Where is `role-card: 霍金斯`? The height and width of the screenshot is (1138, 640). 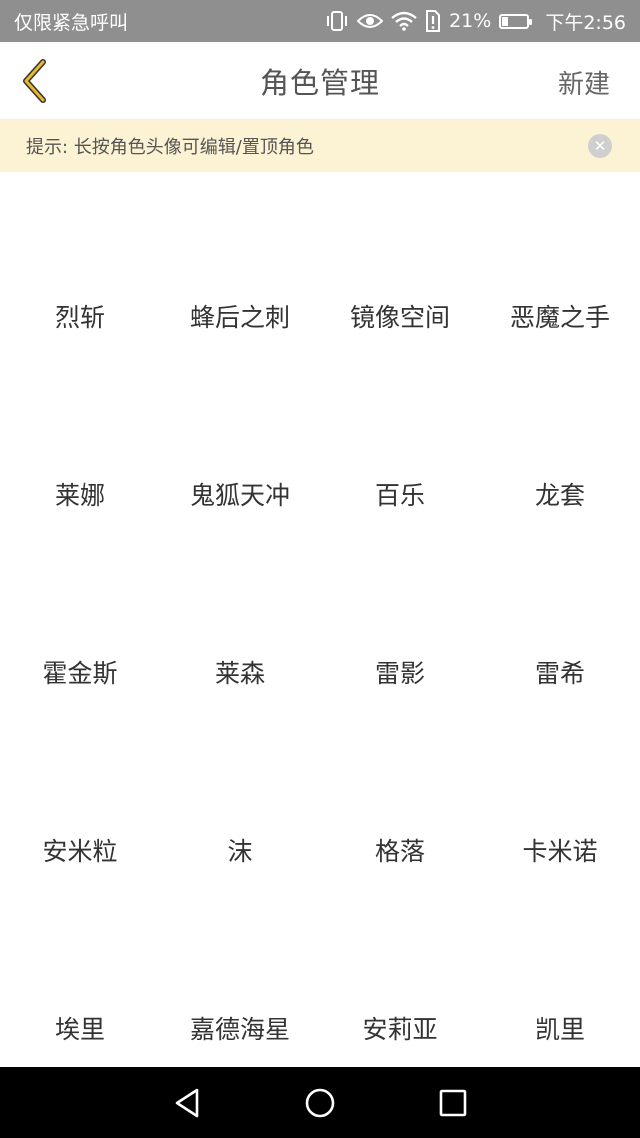
role-card: 霍金斯 is located at coordinates (80, 649).